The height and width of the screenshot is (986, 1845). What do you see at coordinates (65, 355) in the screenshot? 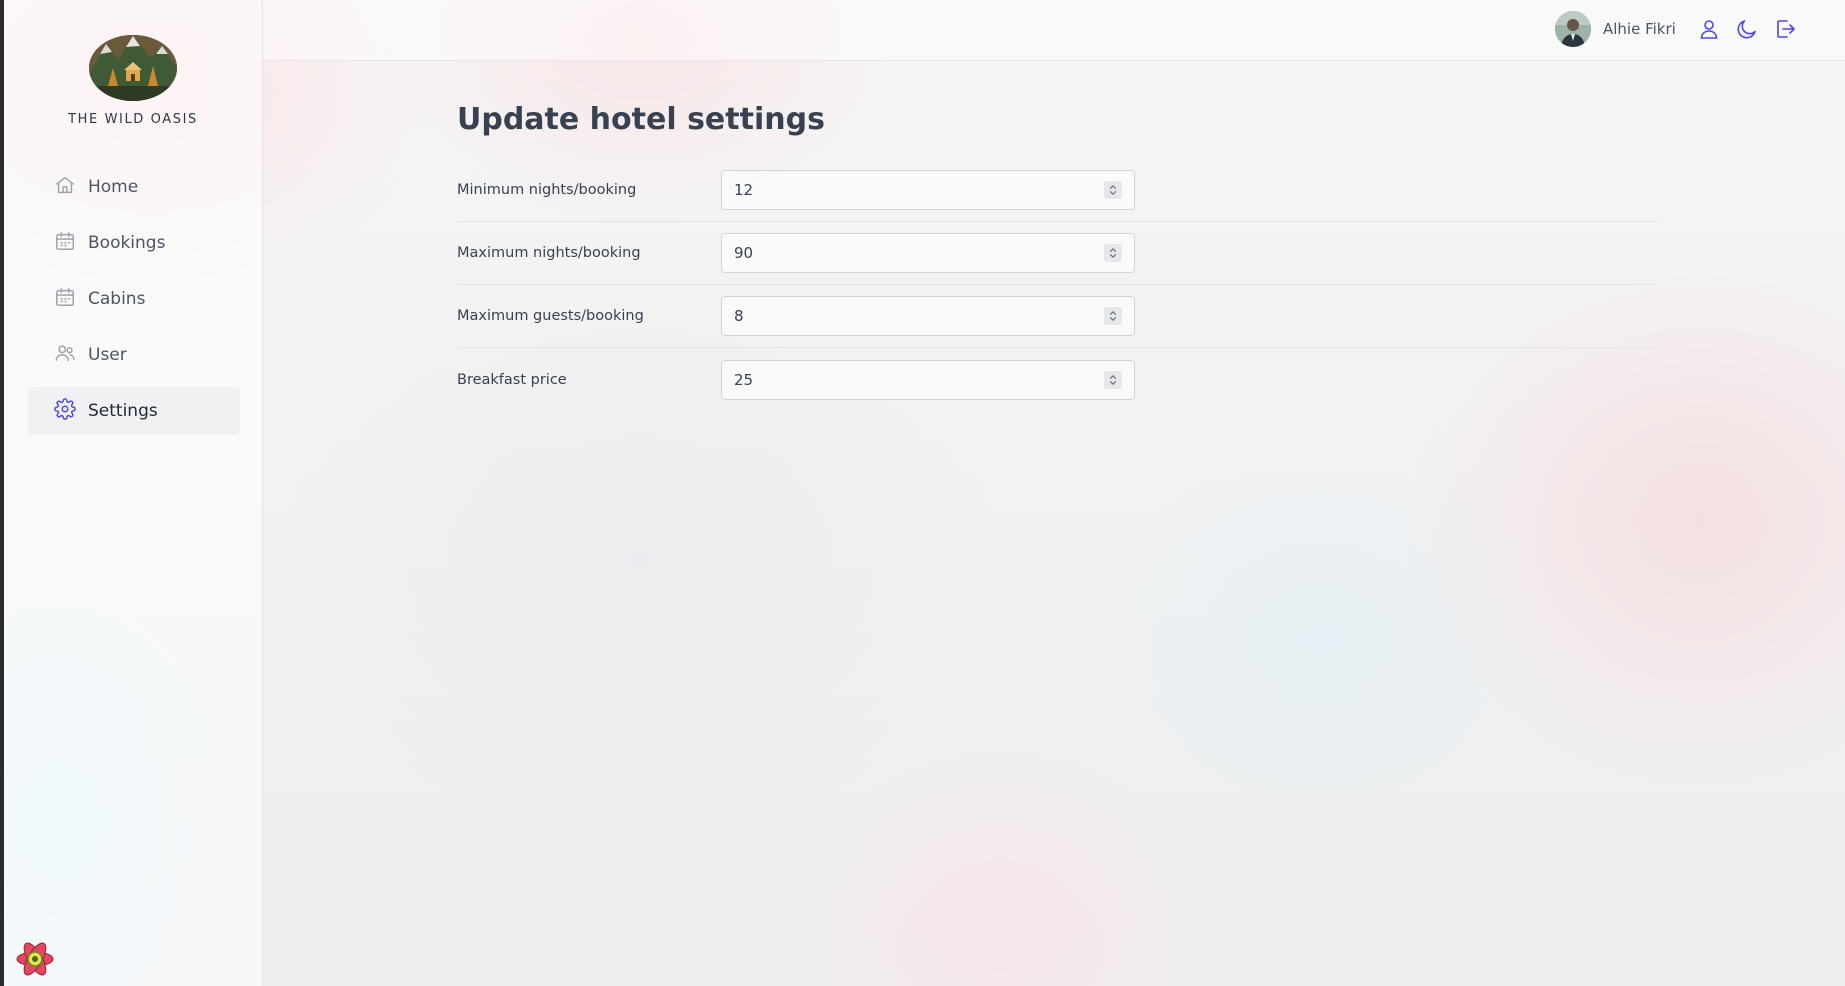
I see `users-icon` at bounding box center [65, 355].